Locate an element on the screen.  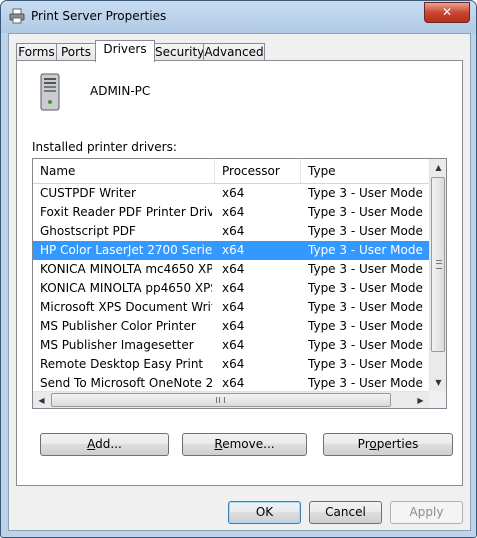
server-computer-icon is located at coordinates (50, 92).